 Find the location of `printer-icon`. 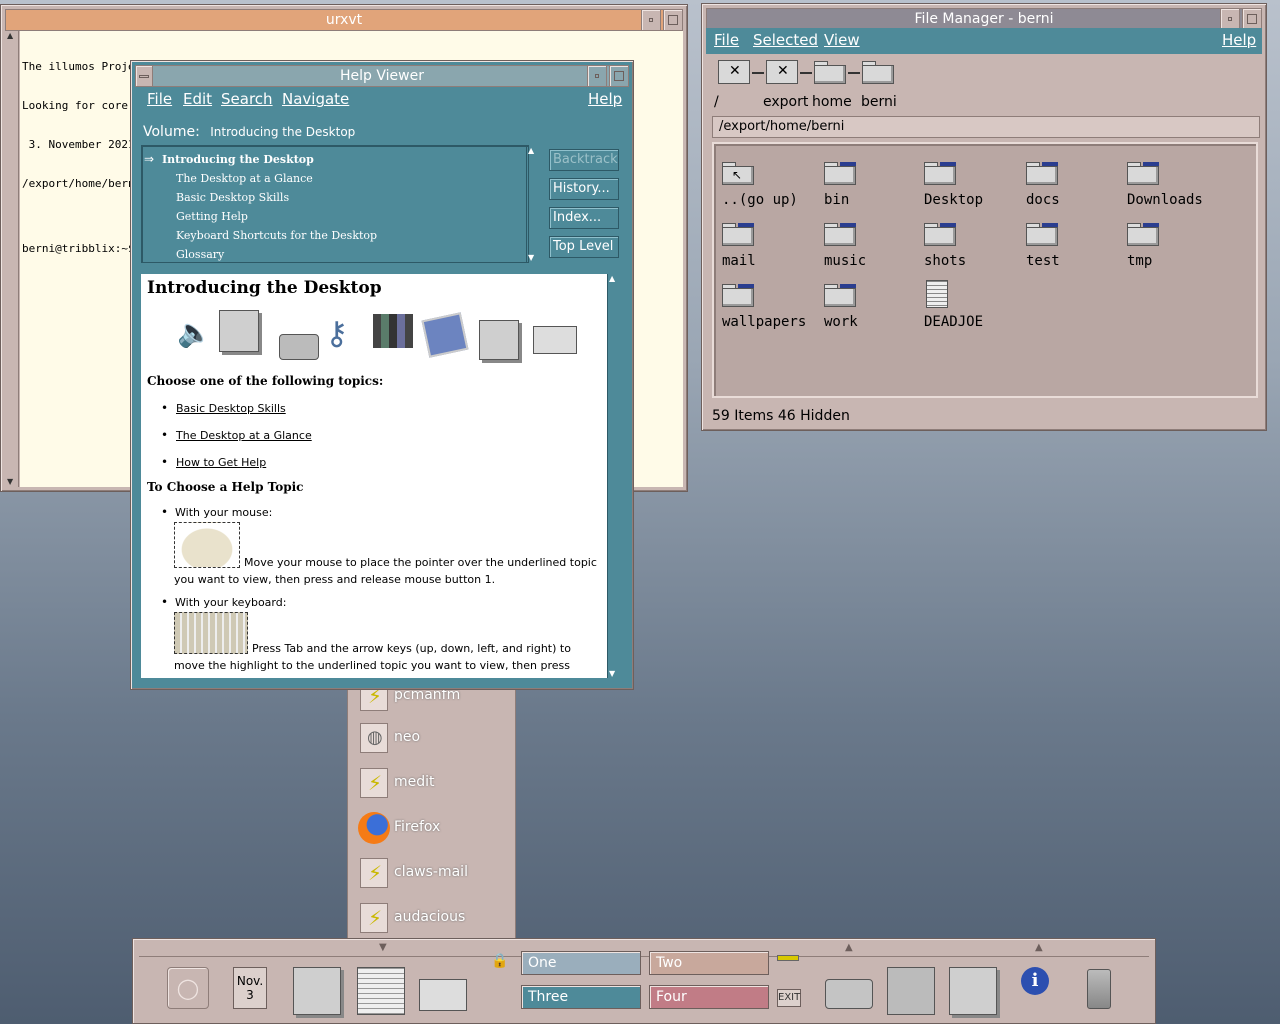

printer-icon is located at coordinates (849, 994).